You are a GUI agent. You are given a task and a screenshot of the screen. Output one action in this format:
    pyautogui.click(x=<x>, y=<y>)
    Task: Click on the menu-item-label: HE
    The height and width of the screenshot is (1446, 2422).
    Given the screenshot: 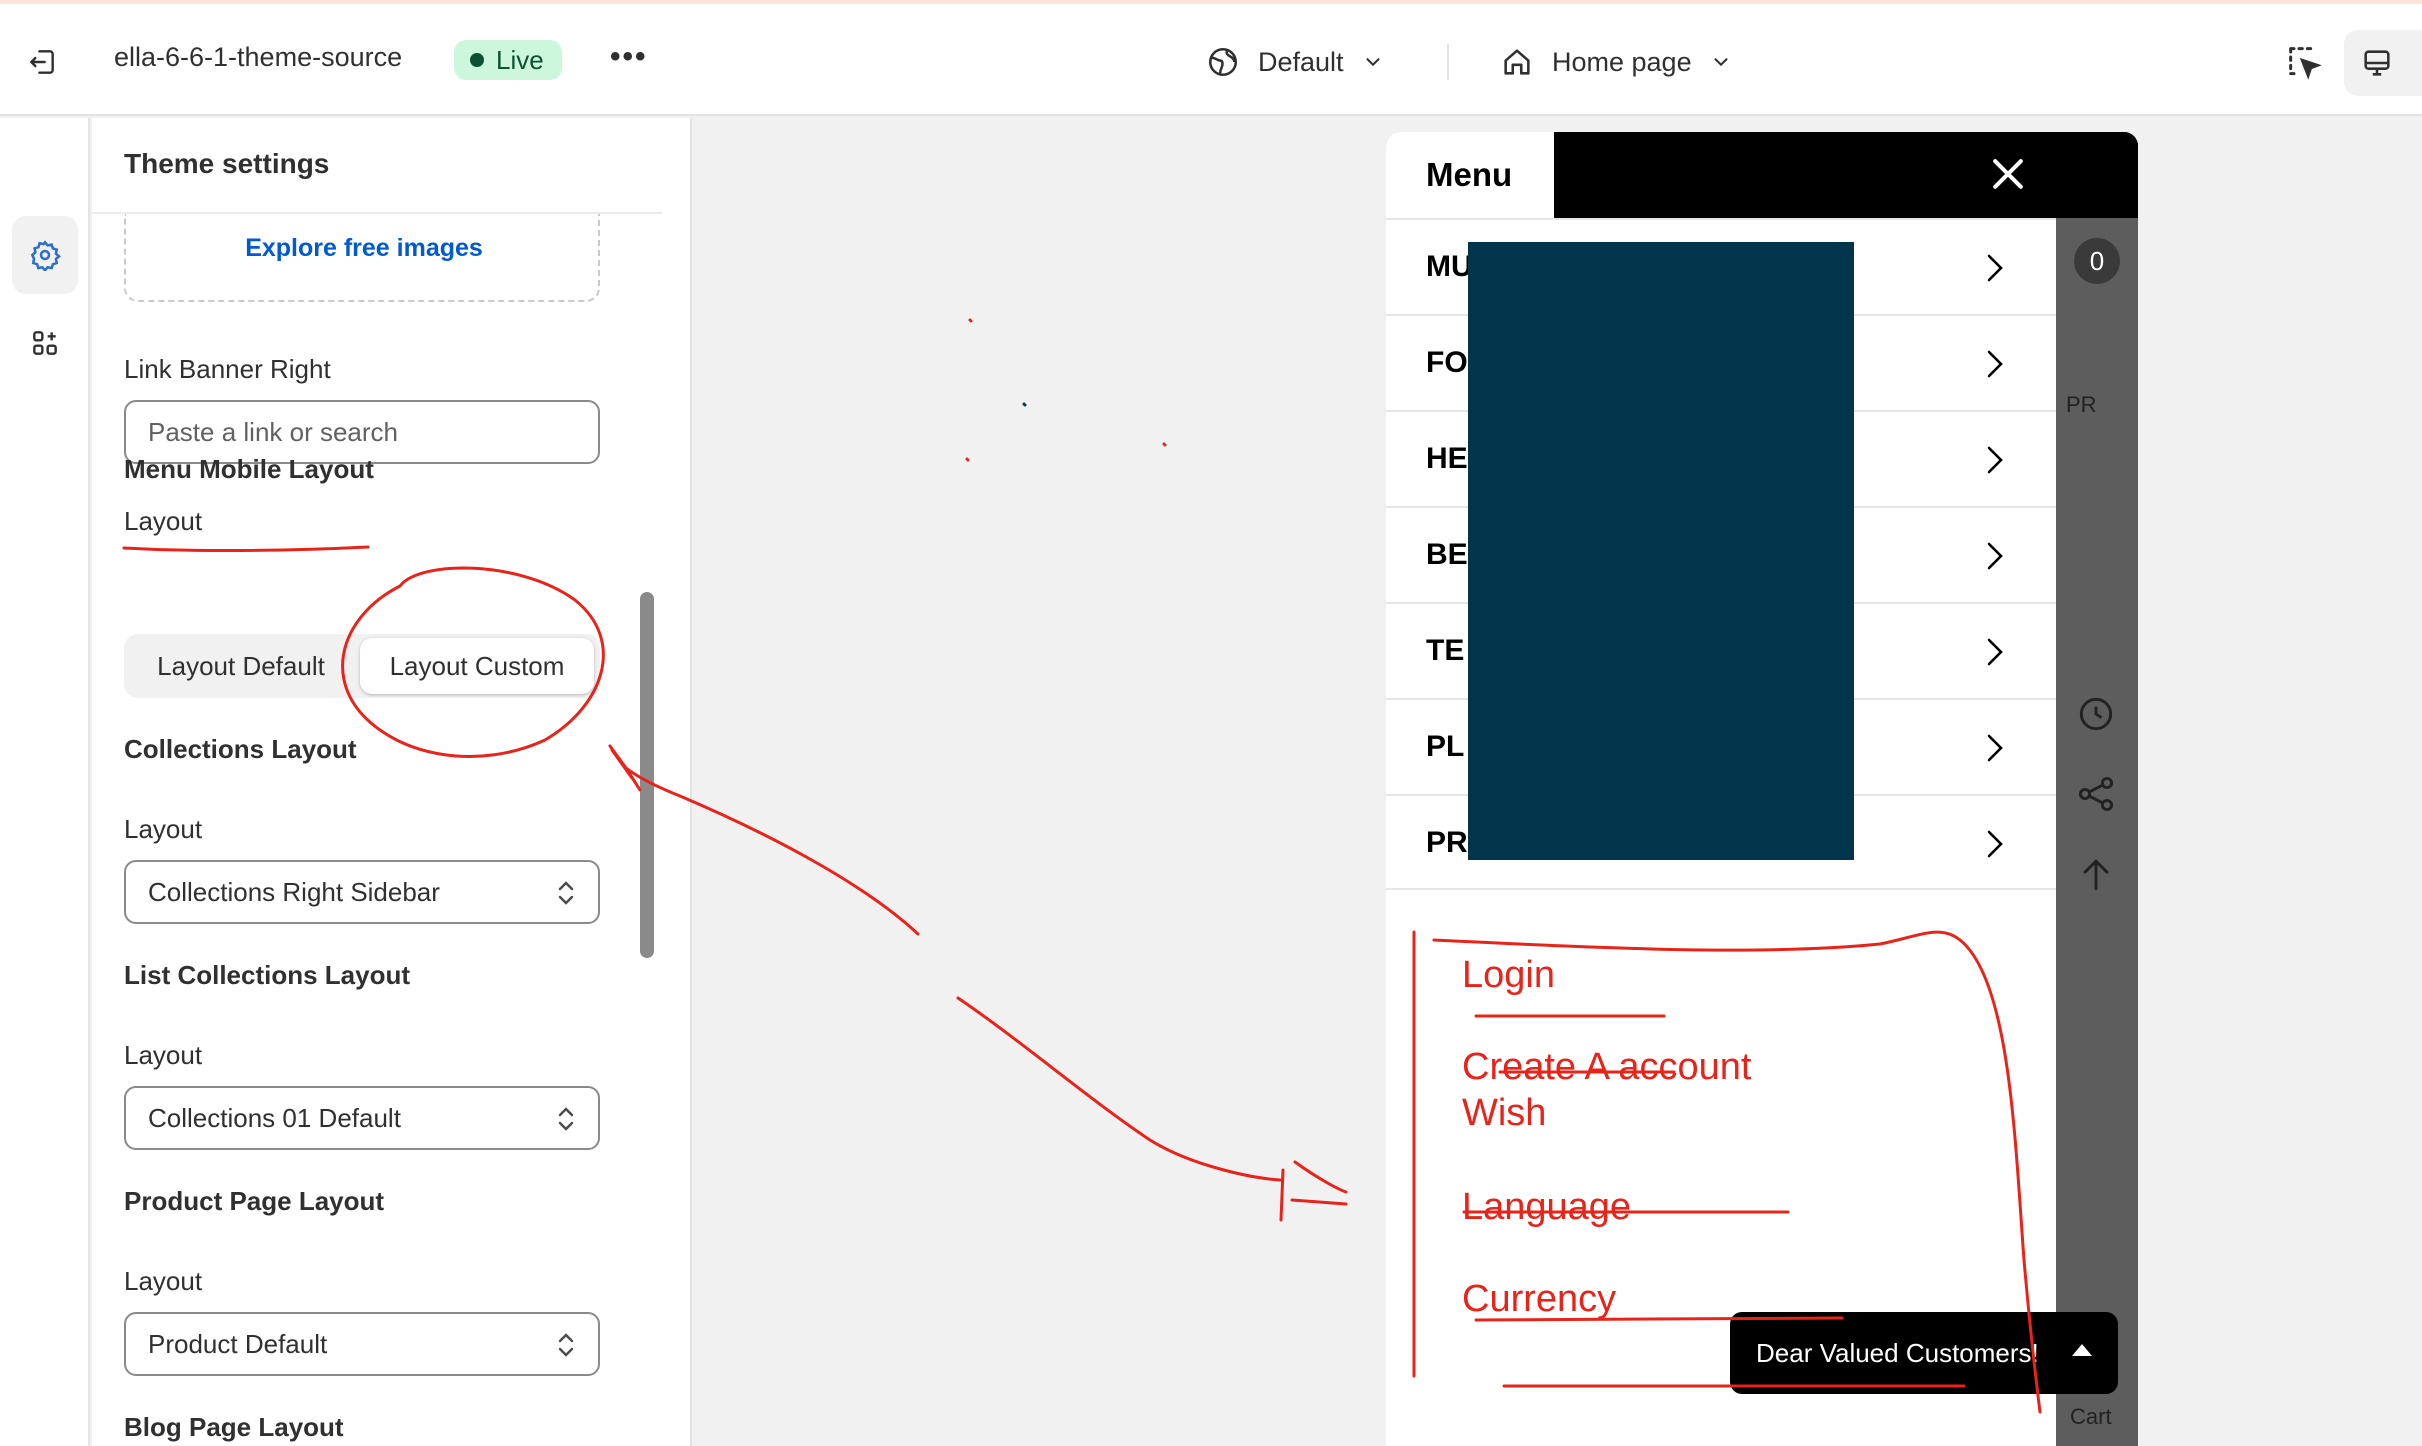 What is the action you would take?
    pyautogui.click(x=1447, y=458)
    